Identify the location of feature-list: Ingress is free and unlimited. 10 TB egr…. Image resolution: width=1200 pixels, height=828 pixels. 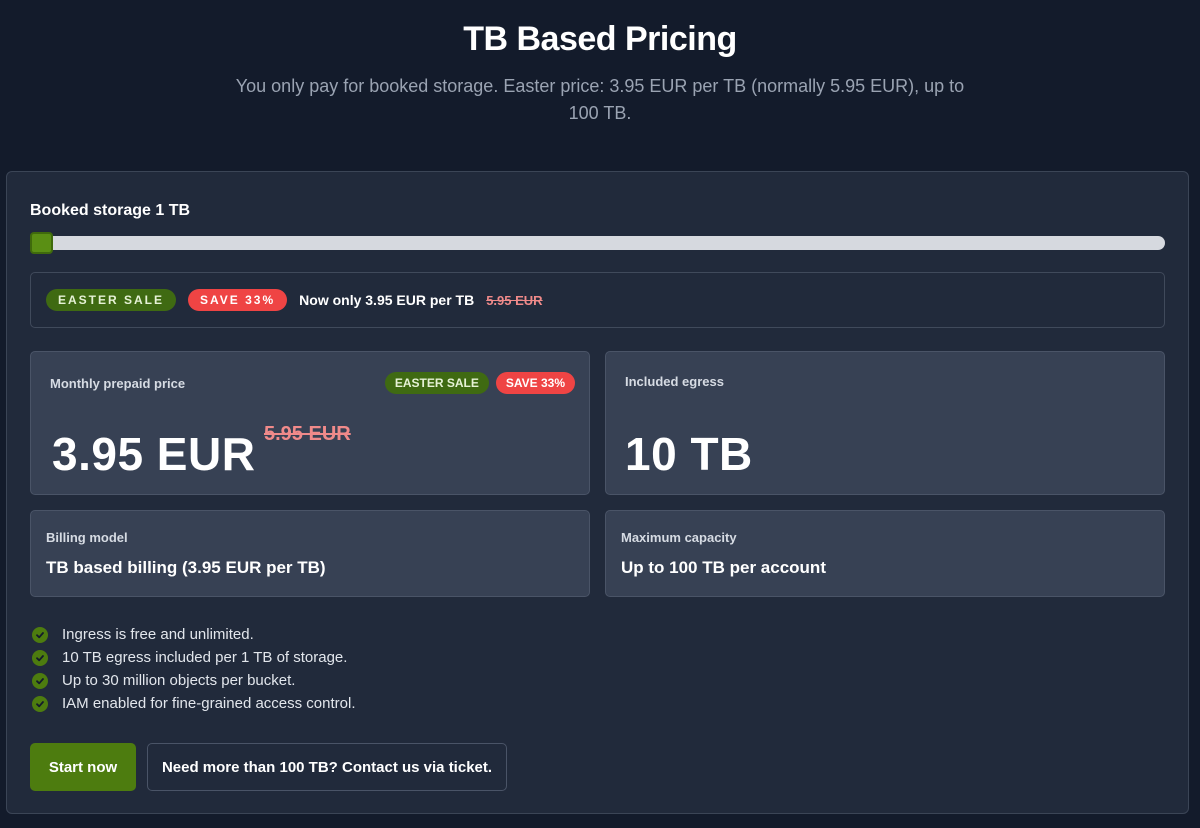
(194, 669).